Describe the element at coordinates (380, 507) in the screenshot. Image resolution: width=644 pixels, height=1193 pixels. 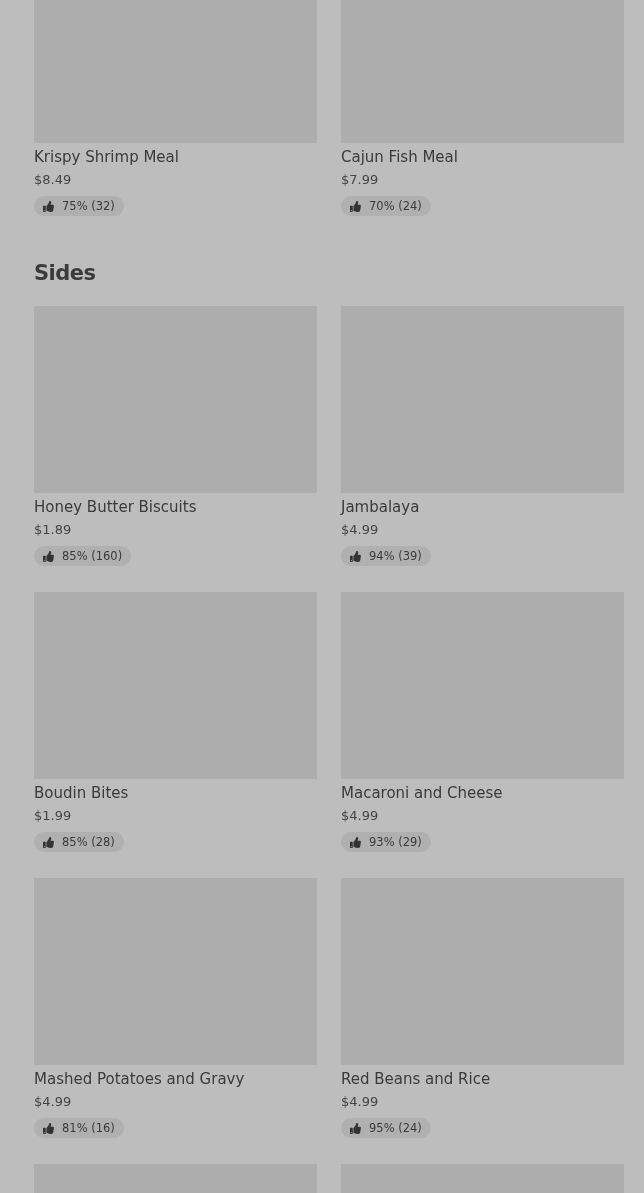
I see `item-name: Jambalaya` at that location.